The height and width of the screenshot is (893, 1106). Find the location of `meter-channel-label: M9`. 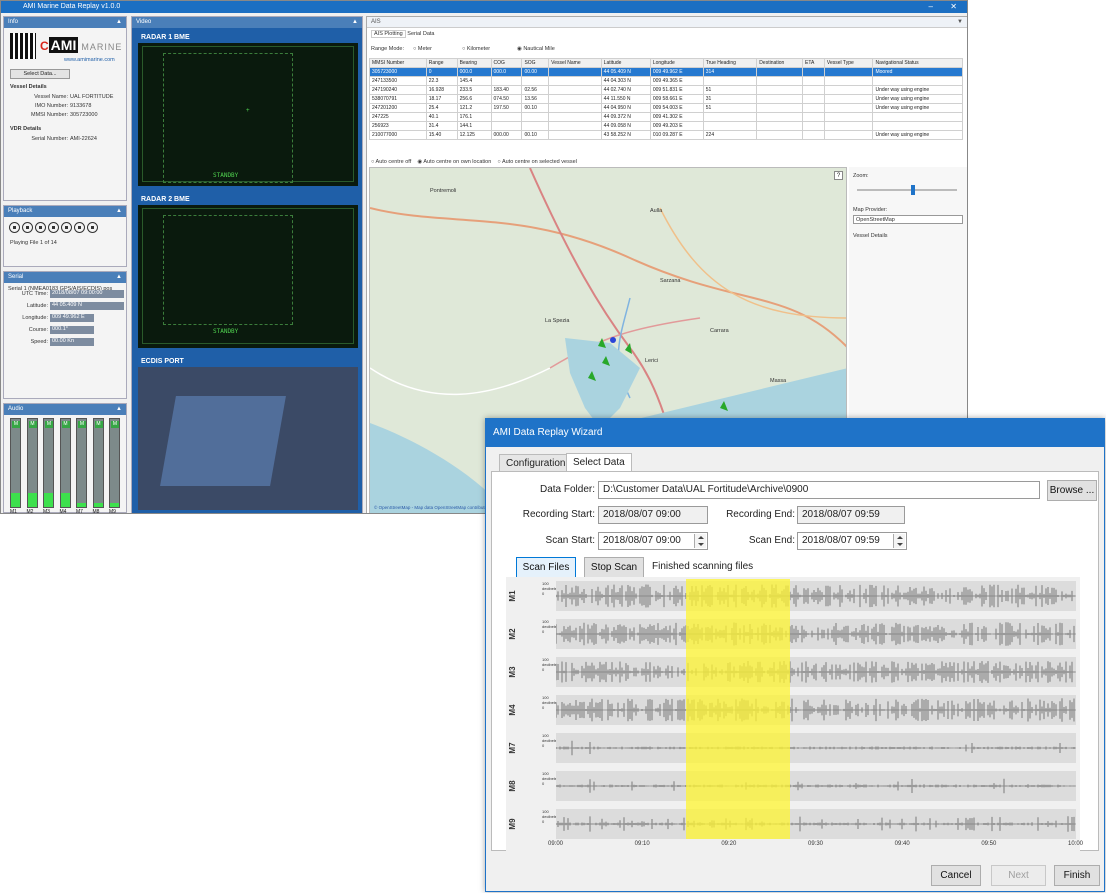

meter-channel-label: M9 is located at coordinates (112, 511).